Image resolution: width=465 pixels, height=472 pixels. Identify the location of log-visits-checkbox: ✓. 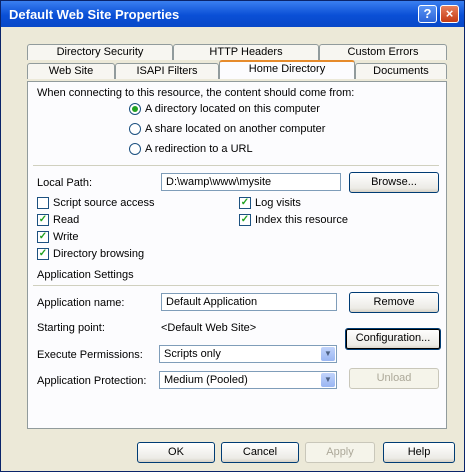
(245, 203).